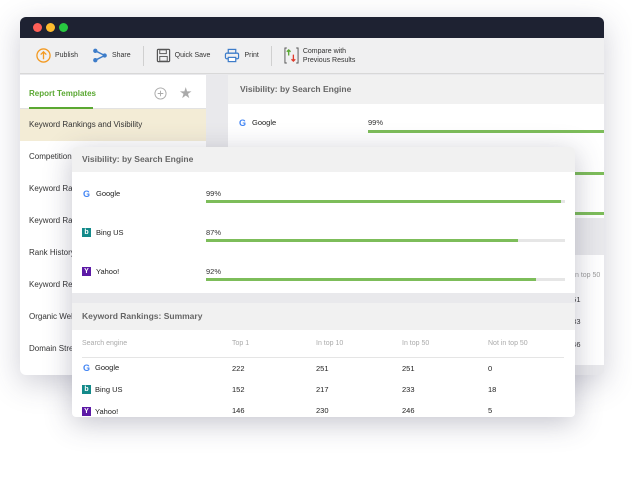  What do you see at coordinates (329, 60) in the screenshot?
I see `compare-label-2: Previous Results` at bounding box center [329, 60].